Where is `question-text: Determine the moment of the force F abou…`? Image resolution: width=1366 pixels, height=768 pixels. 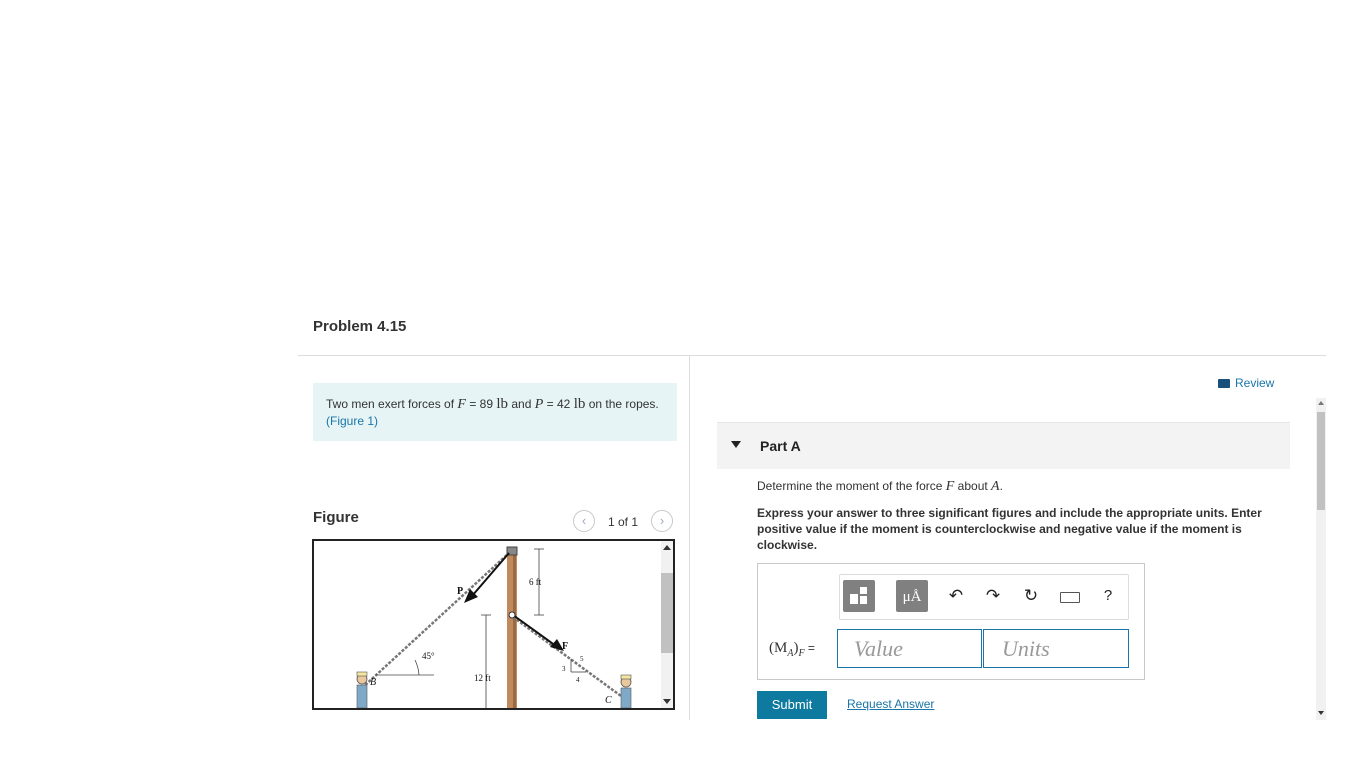 question-text: Determine the moment of the force F abou… is located at coordinates (880, 487).